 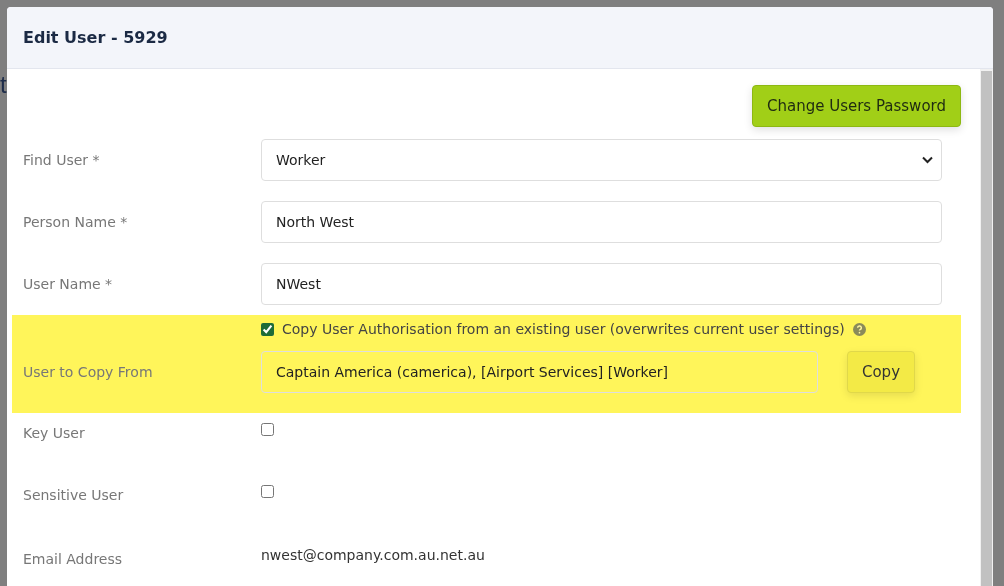 What do you see at coordinates (3, 85) in the screenshot?
I see `background-text: t` at bounding box center [3, 85].